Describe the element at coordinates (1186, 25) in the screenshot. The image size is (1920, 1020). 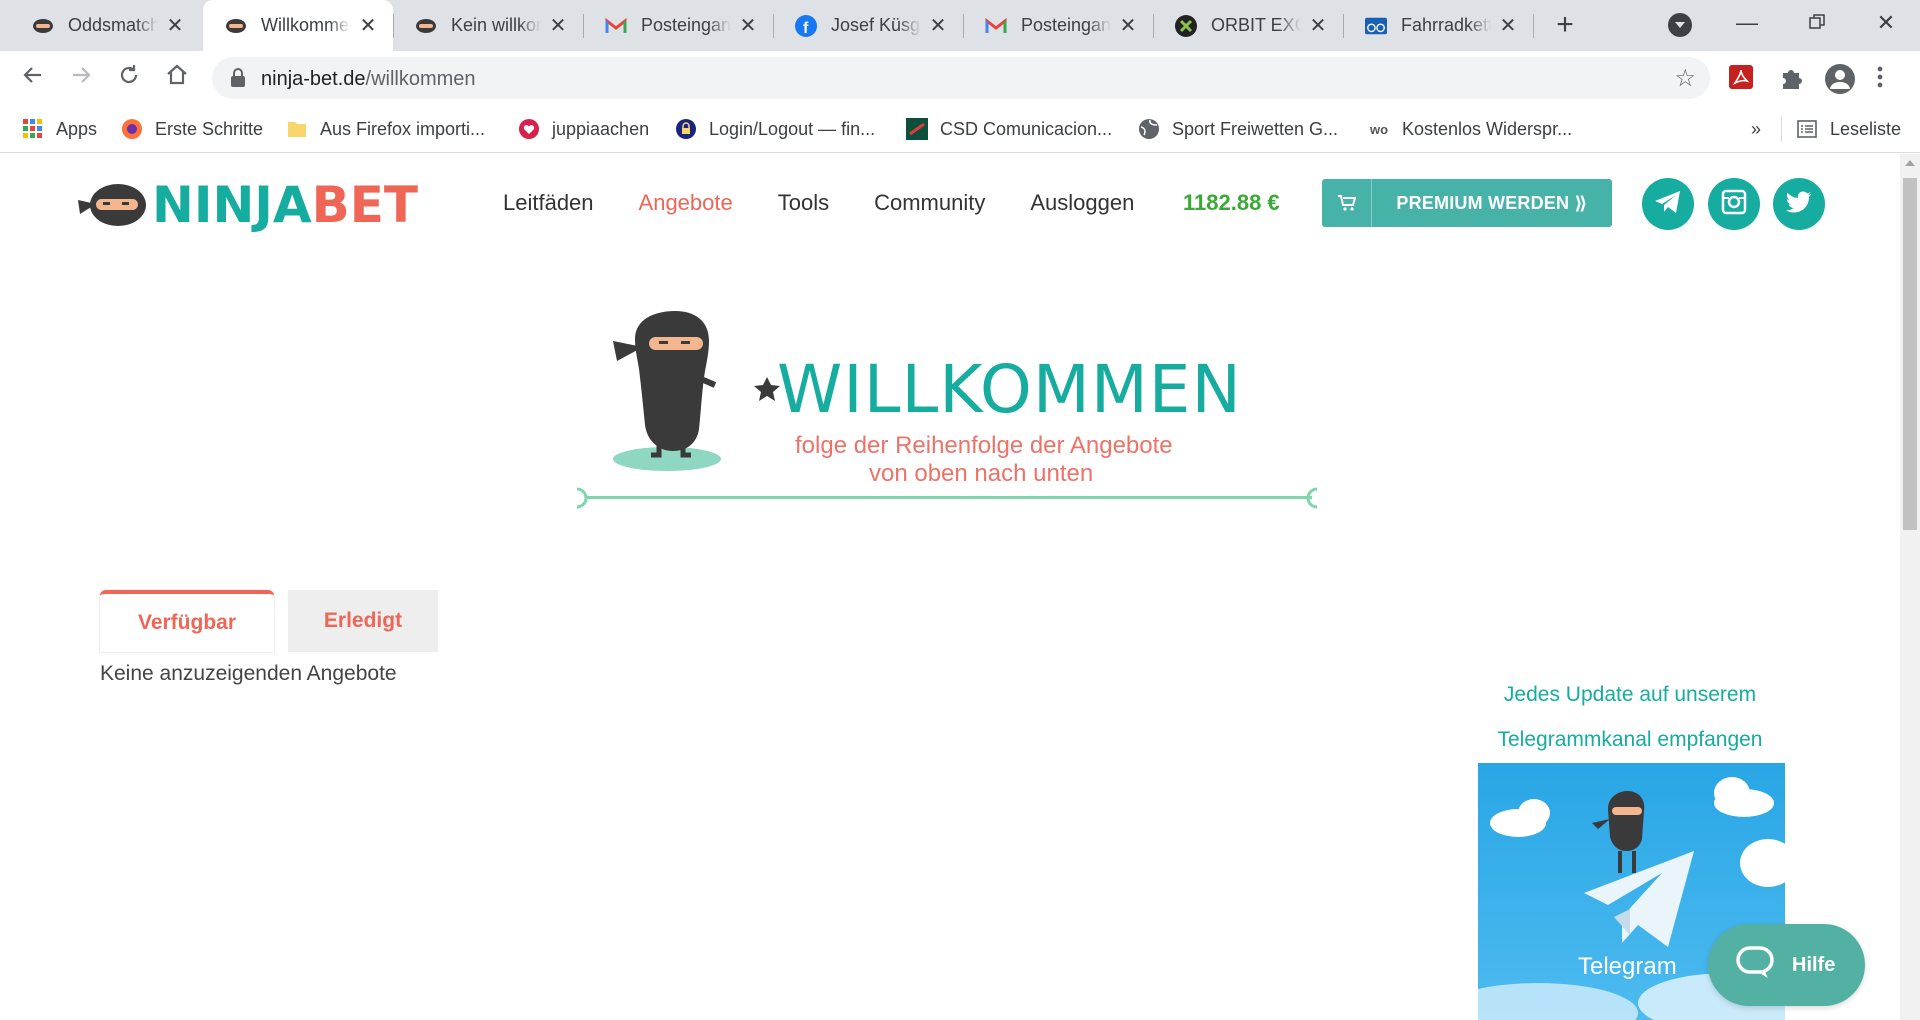
I see `orbit-icon` at that location.